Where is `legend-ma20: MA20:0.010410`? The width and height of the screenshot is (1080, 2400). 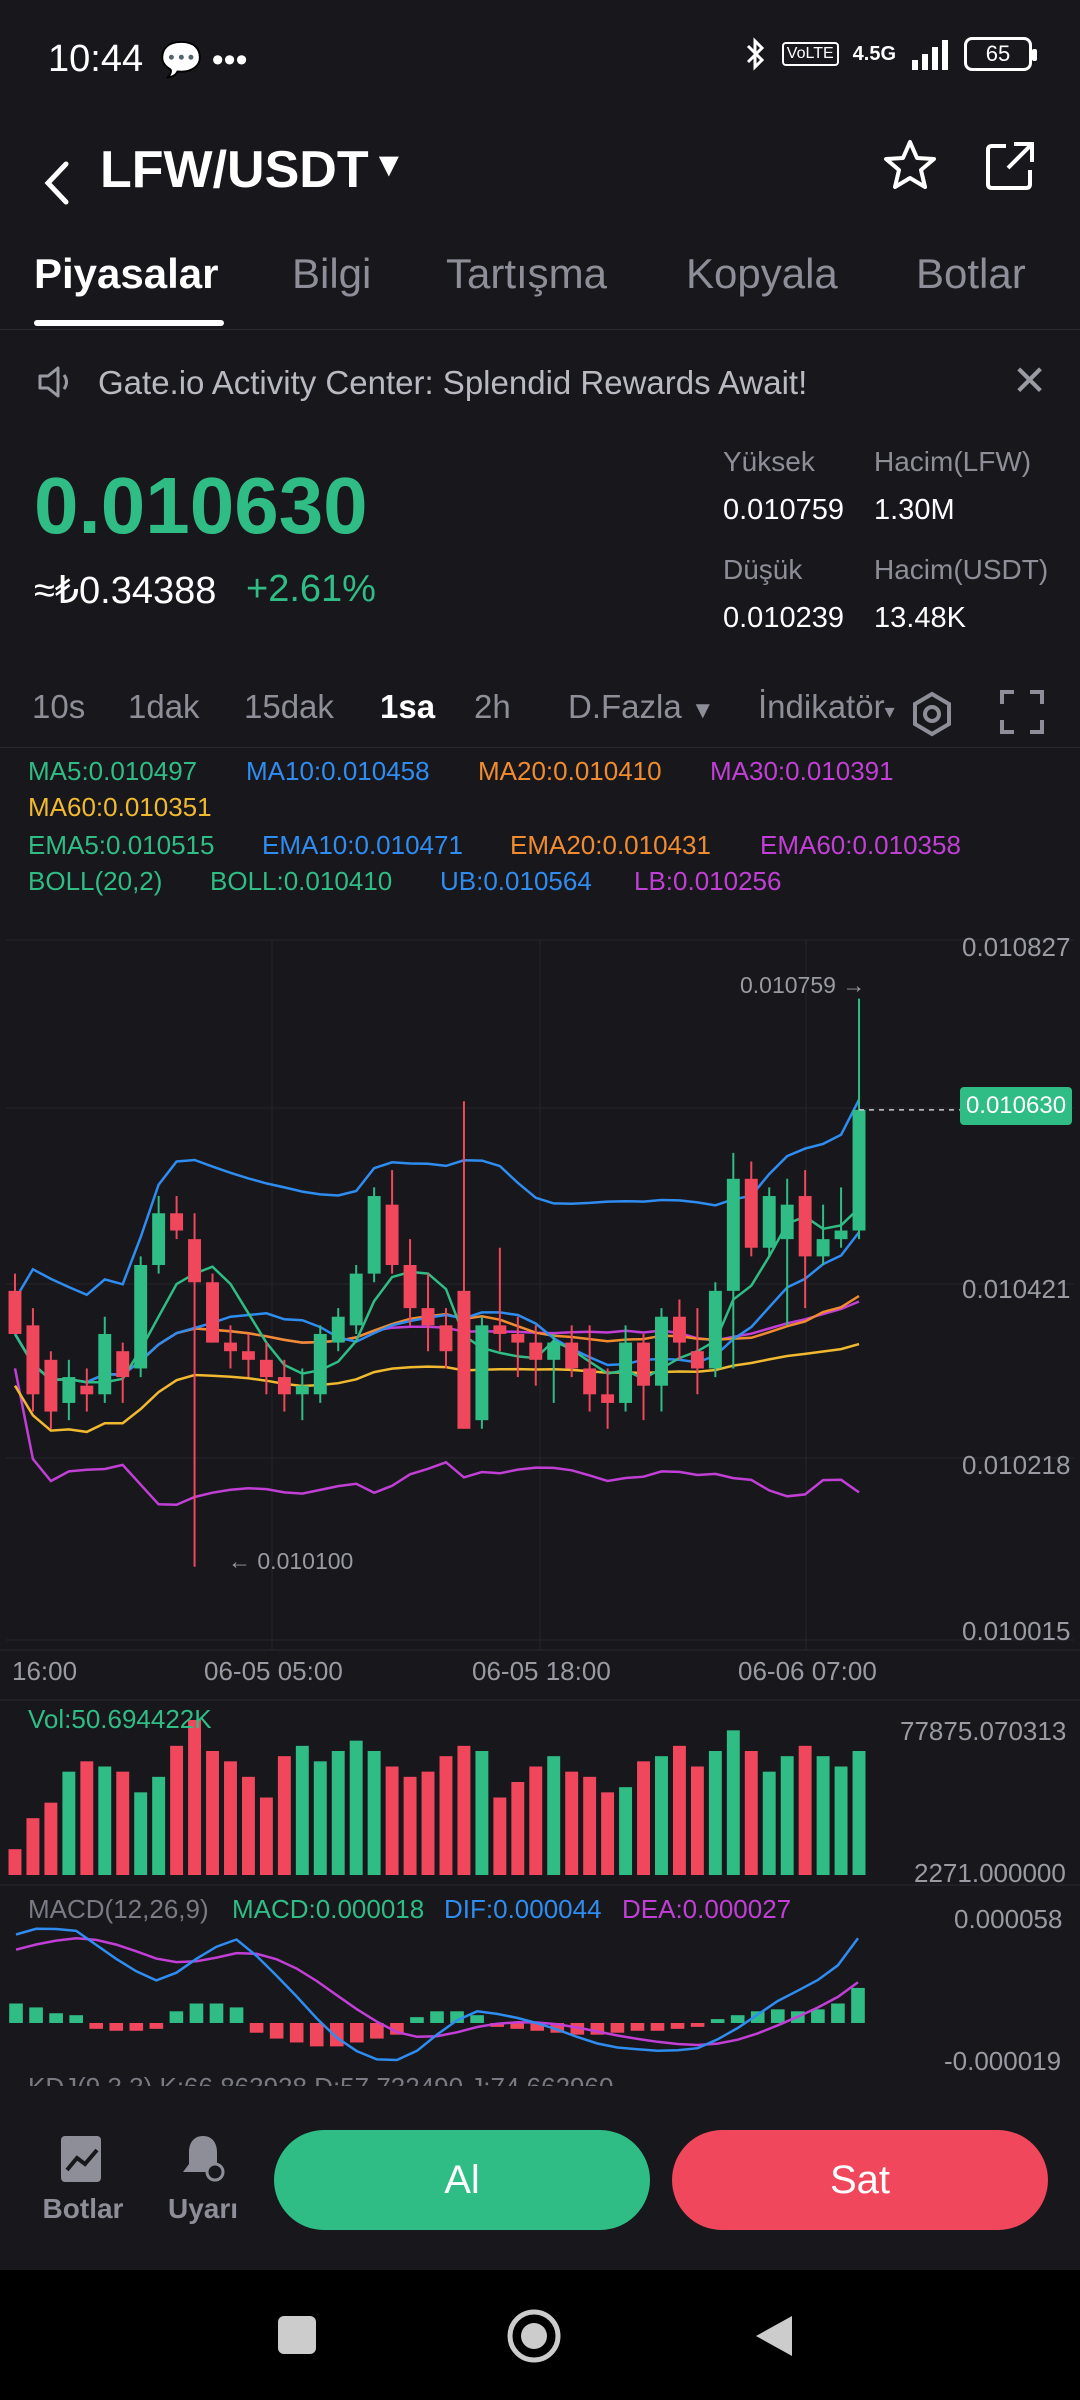
legend-ma20: MA20:0.010410 is located at coordinates (570, 771).